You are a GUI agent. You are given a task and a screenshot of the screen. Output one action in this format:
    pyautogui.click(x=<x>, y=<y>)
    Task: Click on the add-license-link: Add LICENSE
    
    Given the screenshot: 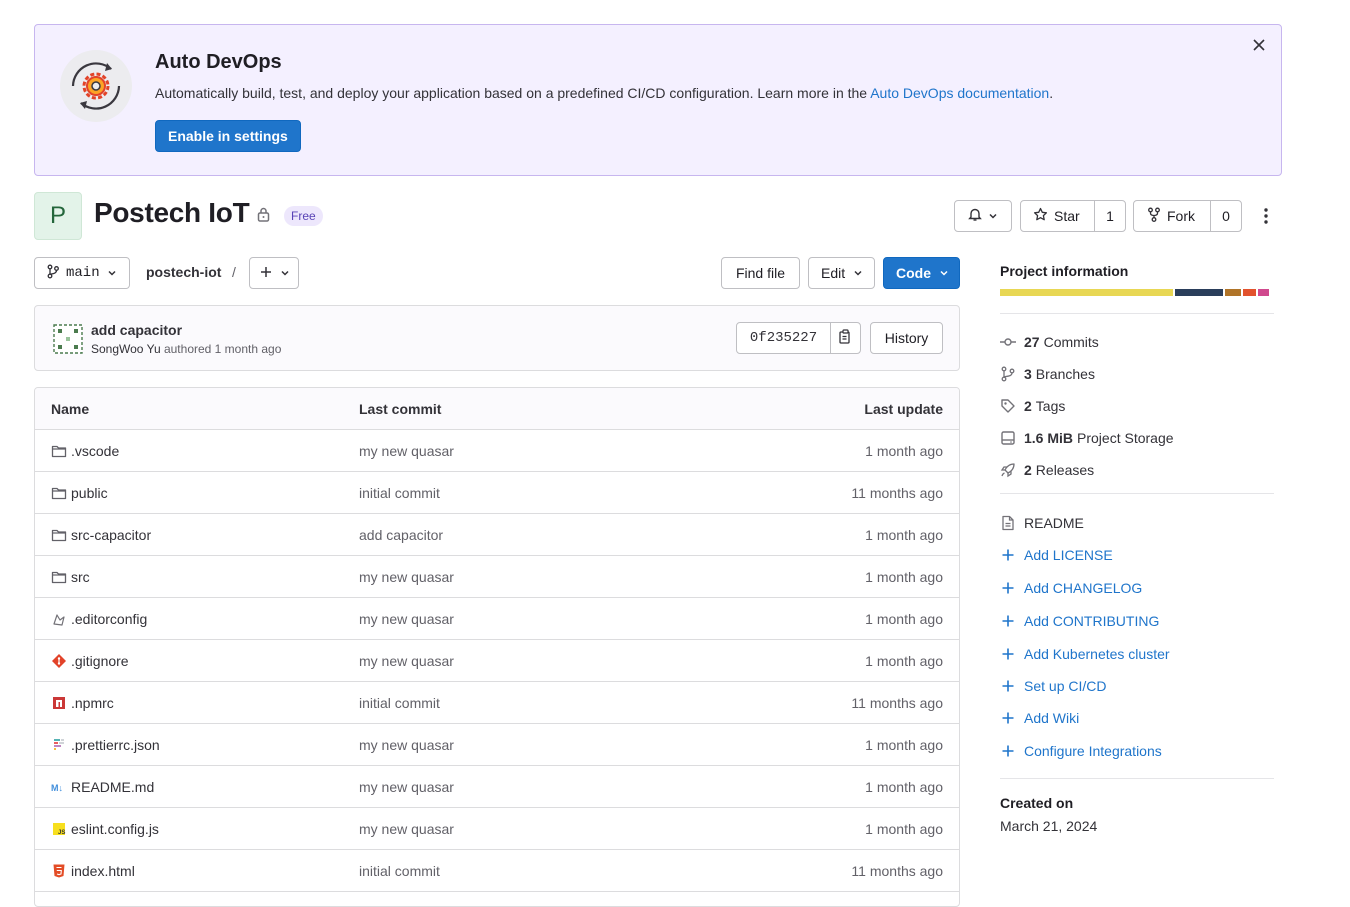 What is the action you would take?
    pyautogui.click(x=1056, y=555)
    